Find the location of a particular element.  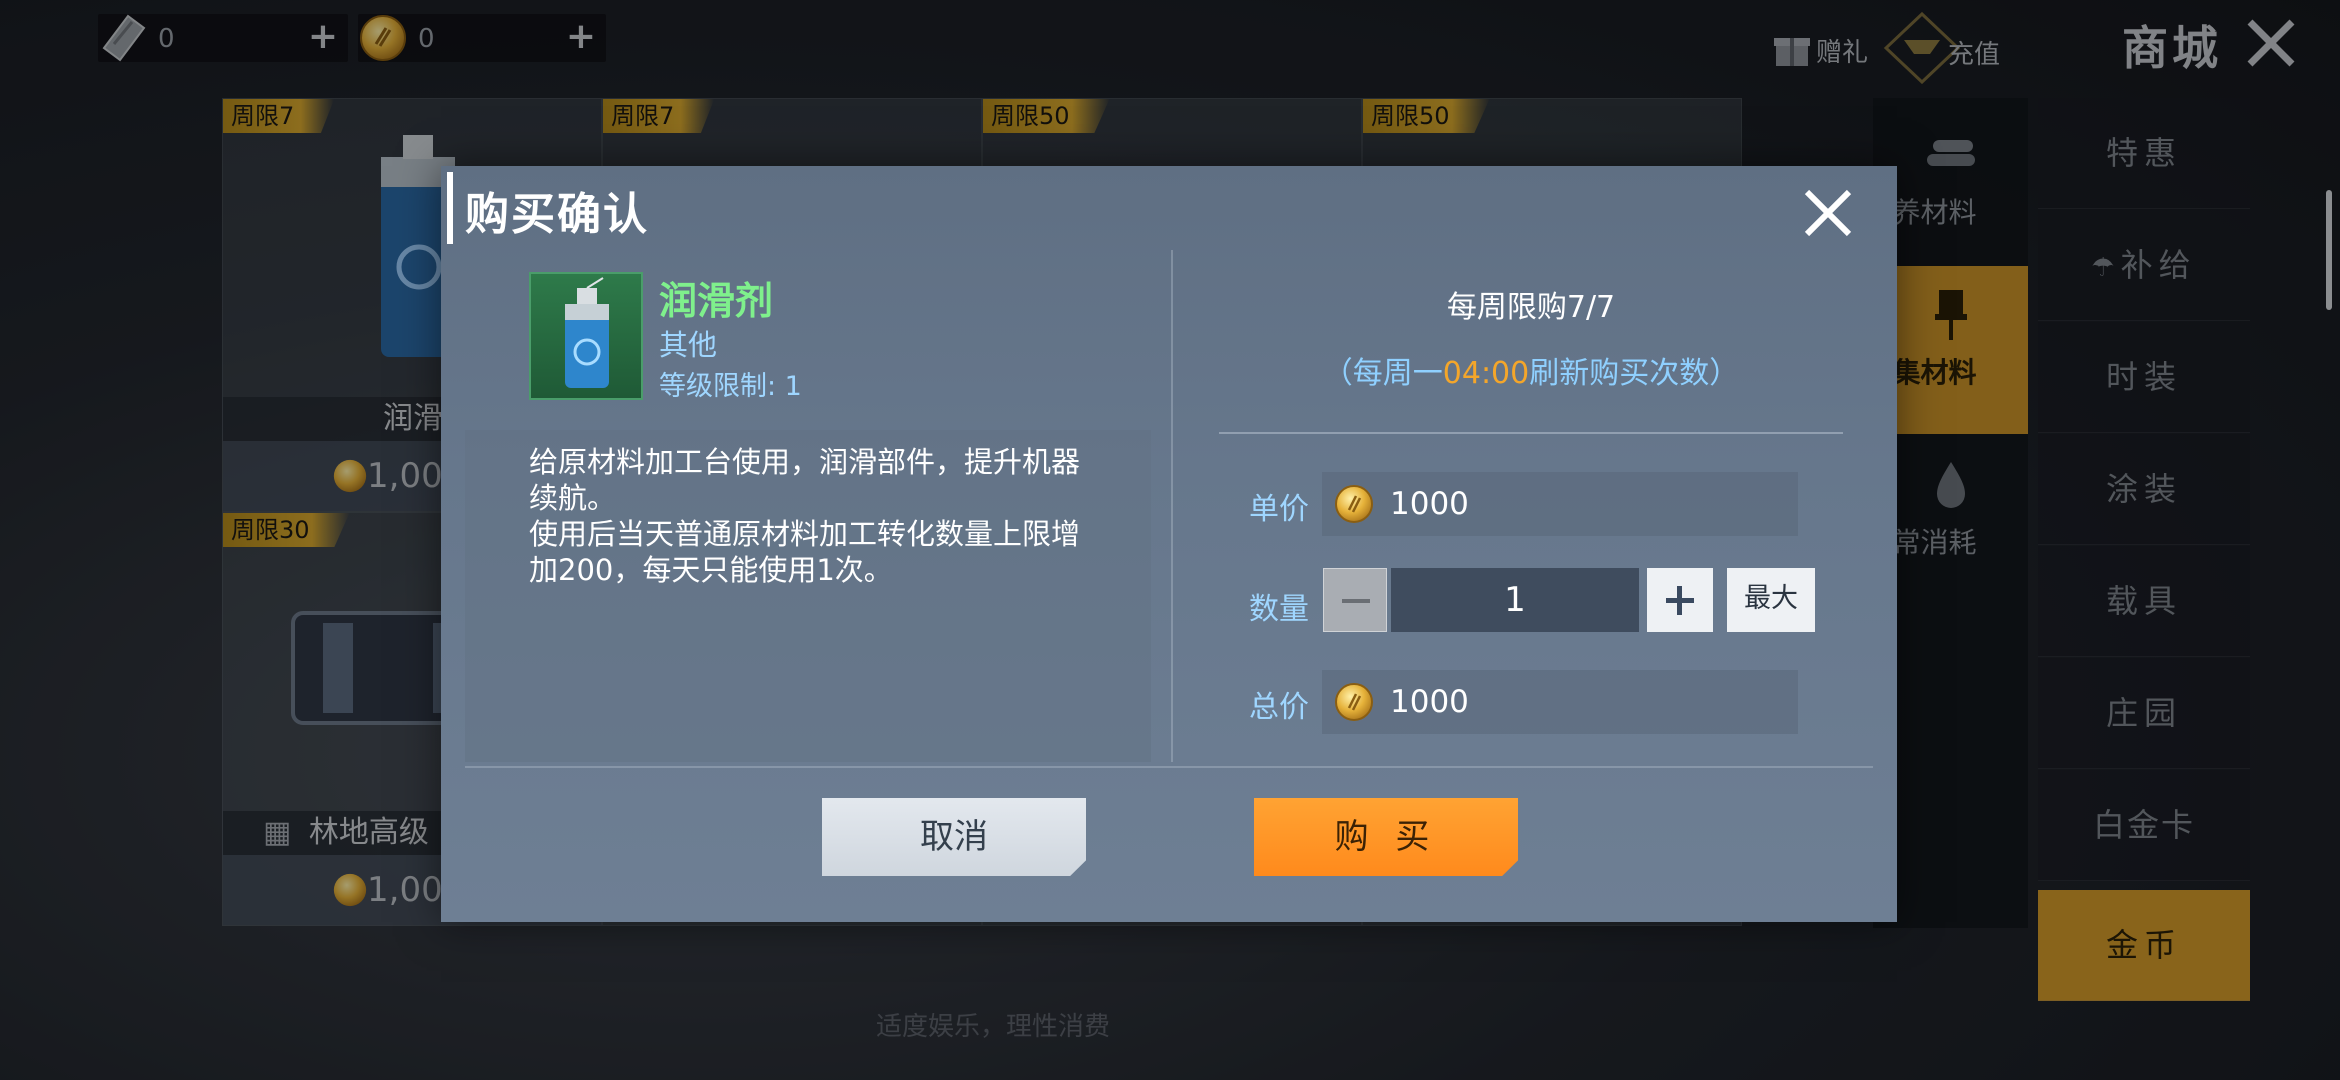

refresh-time: 04:00 is located at coordinates (1486, 373).